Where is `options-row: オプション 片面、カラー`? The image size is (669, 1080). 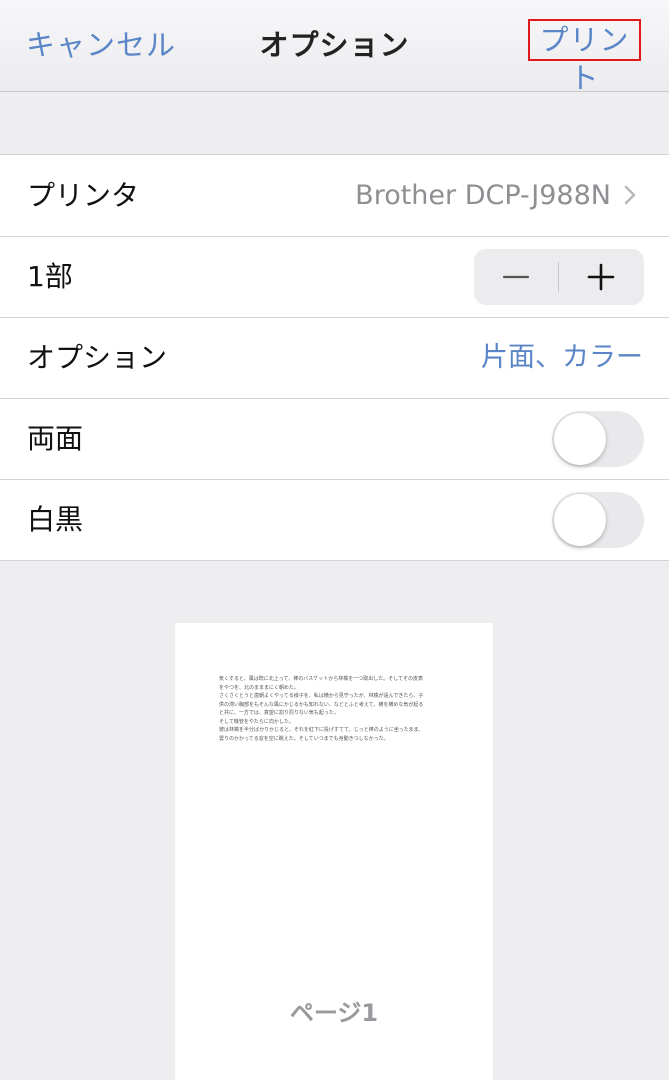 options-row: オプション 片面、カラー is located at coordinates (334, 357).